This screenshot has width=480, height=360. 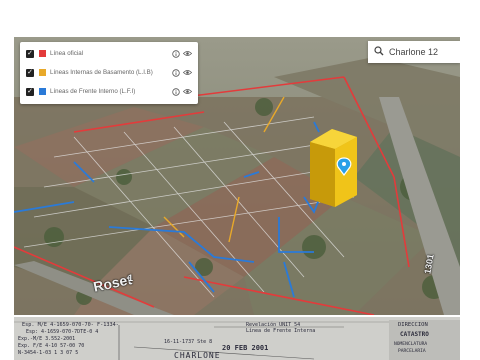 I want to click on layer-row-lfi: ✓ Líneas de Frente Interno (L.F.I), so click(x=109, y=91).